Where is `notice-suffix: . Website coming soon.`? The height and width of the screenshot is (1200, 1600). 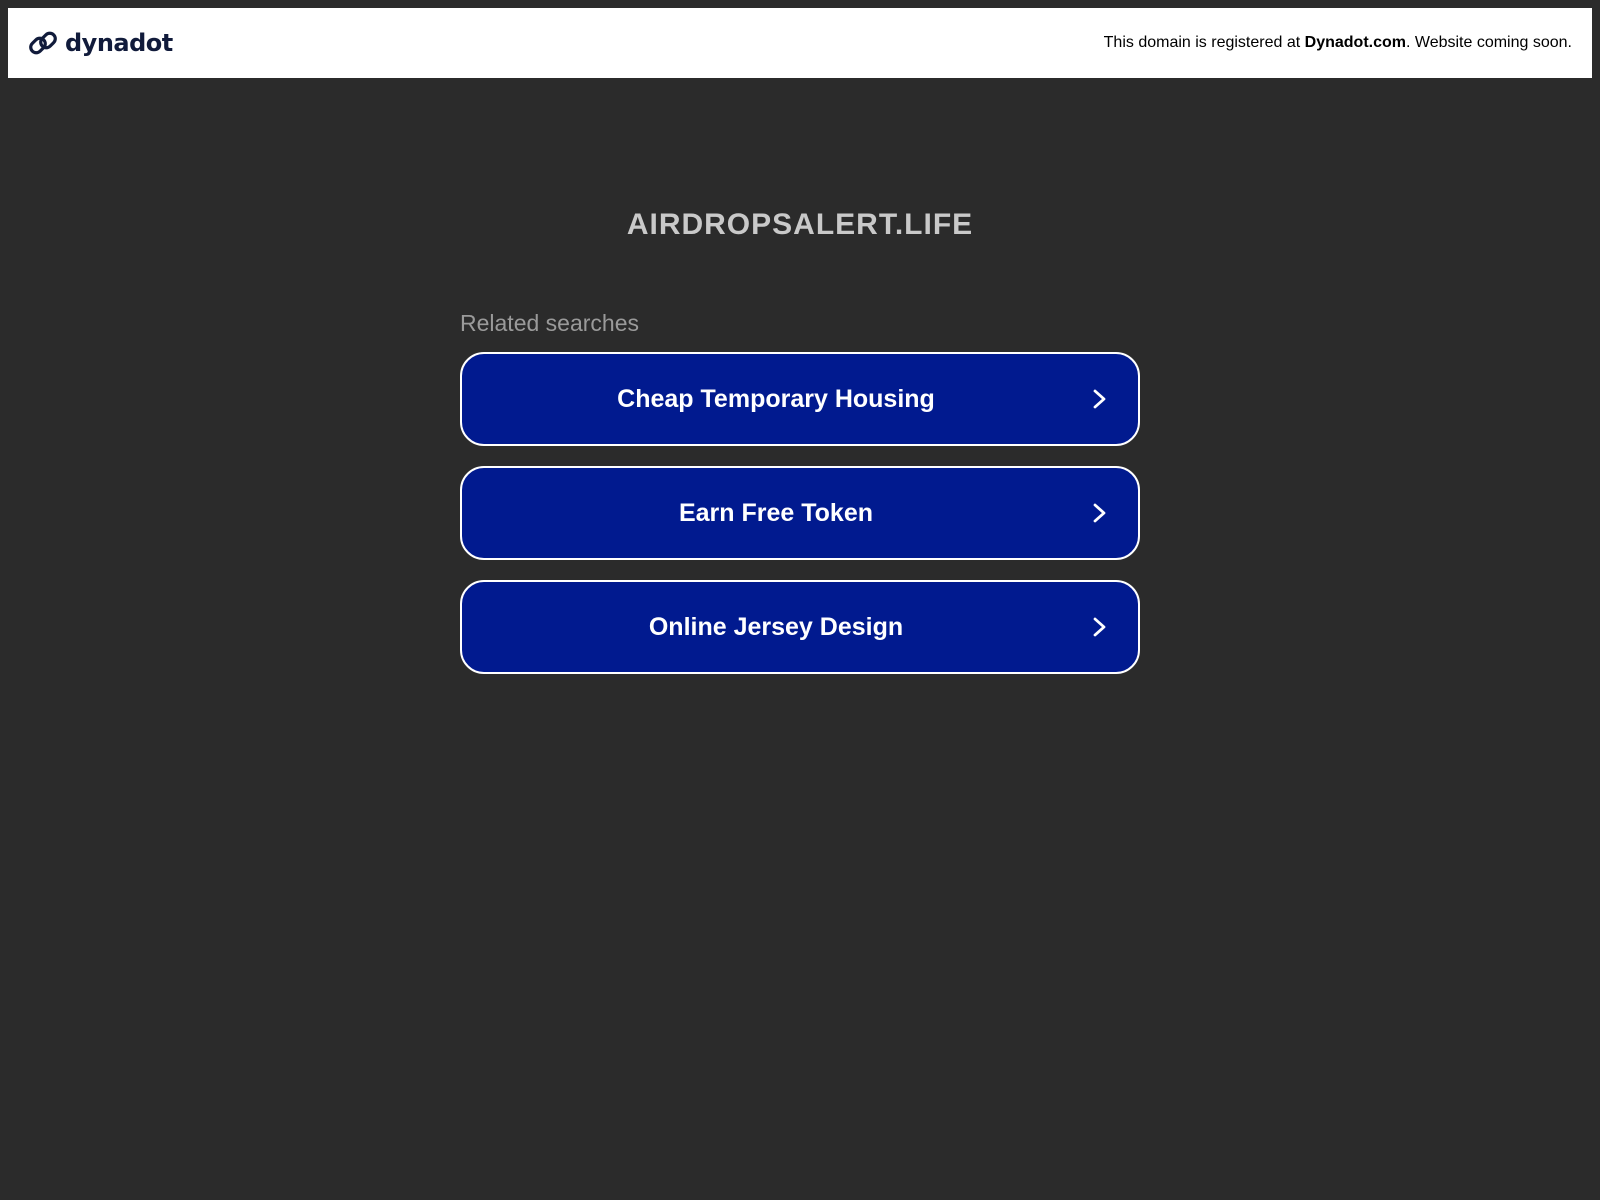
notice-suffix: . Website coming soon. is located at coordinates (1488, 42).